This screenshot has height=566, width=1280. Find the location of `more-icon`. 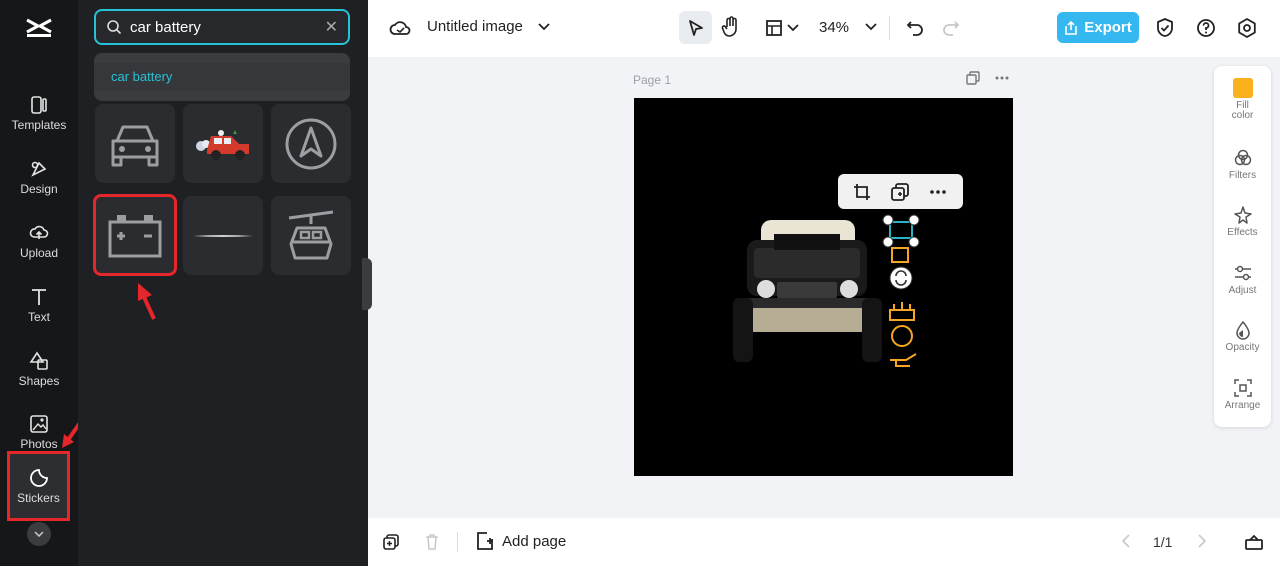

more-icon is located at coordinates (938, 192).